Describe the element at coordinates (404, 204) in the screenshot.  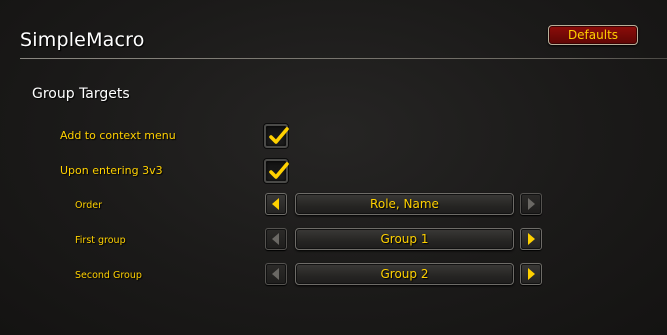
I see `order-selector: Role, Name` at that location.